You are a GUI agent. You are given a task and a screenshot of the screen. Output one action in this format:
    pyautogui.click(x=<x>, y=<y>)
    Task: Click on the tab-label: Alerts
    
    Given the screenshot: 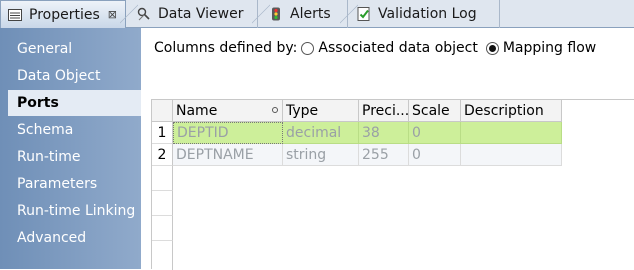 What is the action you would take?
    pyautogui.click(x=310, y=14)
    